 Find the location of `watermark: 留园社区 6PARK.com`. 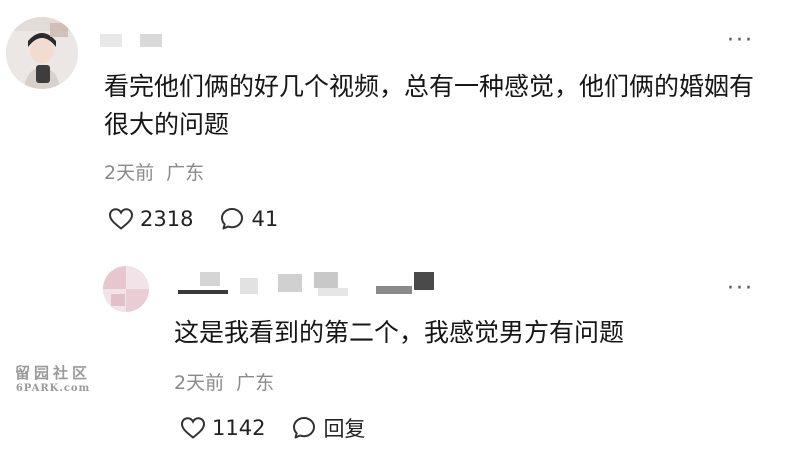

watermark: 留园社区 6PARK.com is located at coordinates (53, 378).